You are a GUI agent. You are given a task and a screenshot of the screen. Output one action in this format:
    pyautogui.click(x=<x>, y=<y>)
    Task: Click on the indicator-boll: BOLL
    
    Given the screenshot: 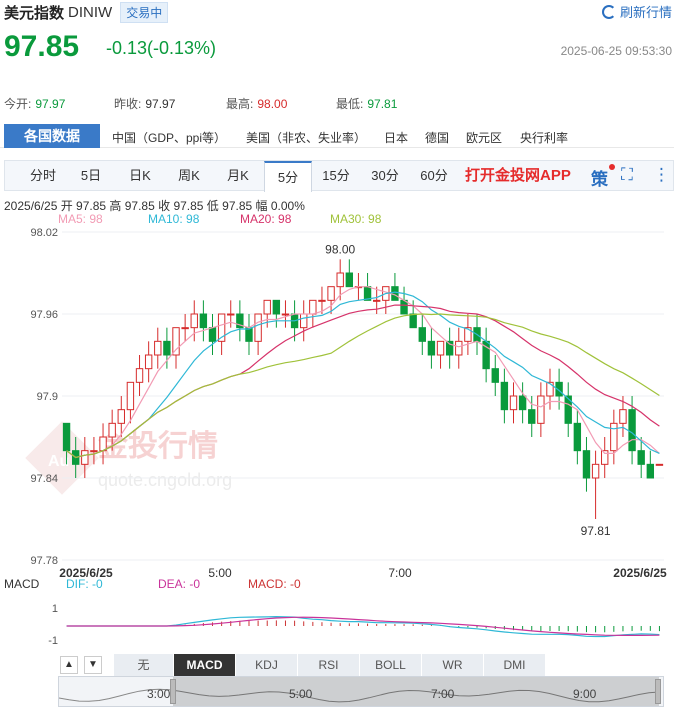 What is the action you would take?
    pyautogui.click(x=391, y=665)
    